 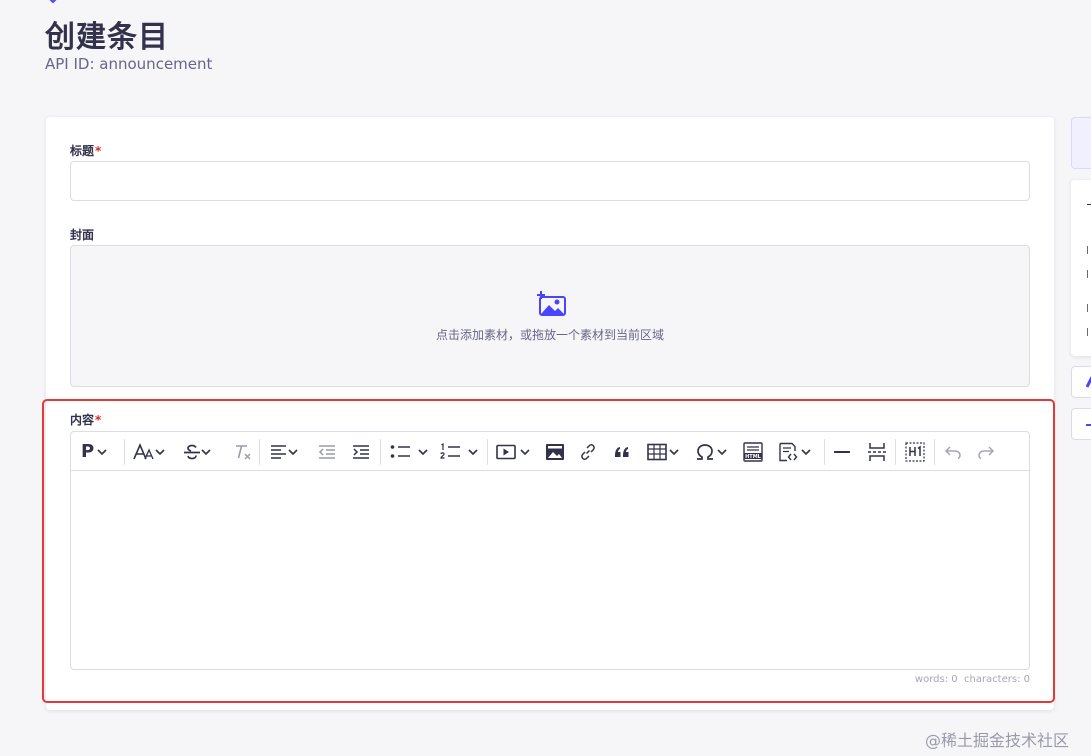 What do you see at coordinates (753, 457) in the screenshot?
I see `html-embed-label: HTML` at bounding box center [753, 457].